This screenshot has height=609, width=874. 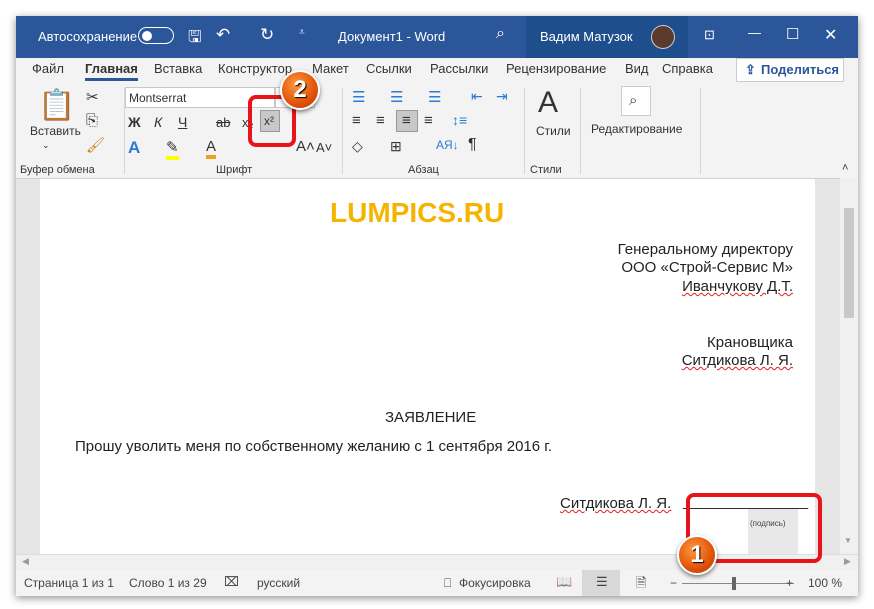 I want to click on copy-icon: ⎘, so click(x=92, y=120).